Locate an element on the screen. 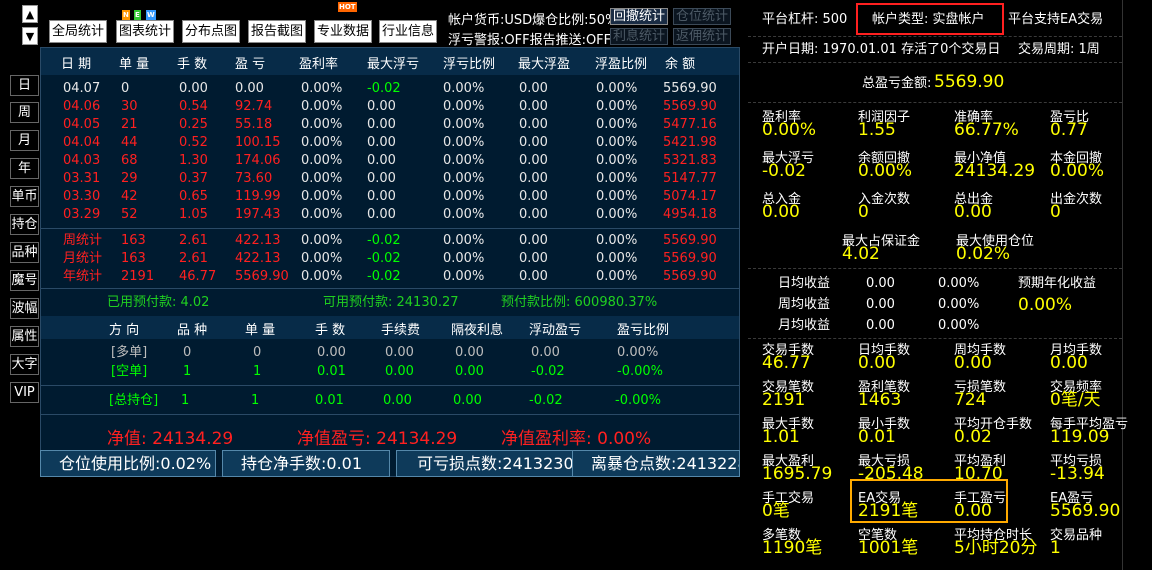 This screenshot has height=570, width=1152. metric-value: -0.02 is located at coordinates (784, 171).